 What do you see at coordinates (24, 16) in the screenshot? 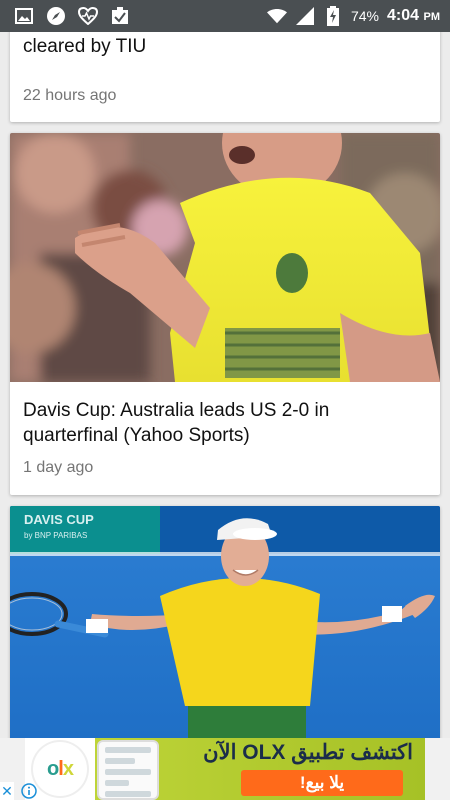
I see `image-icon` at bounding box center [24, 16].